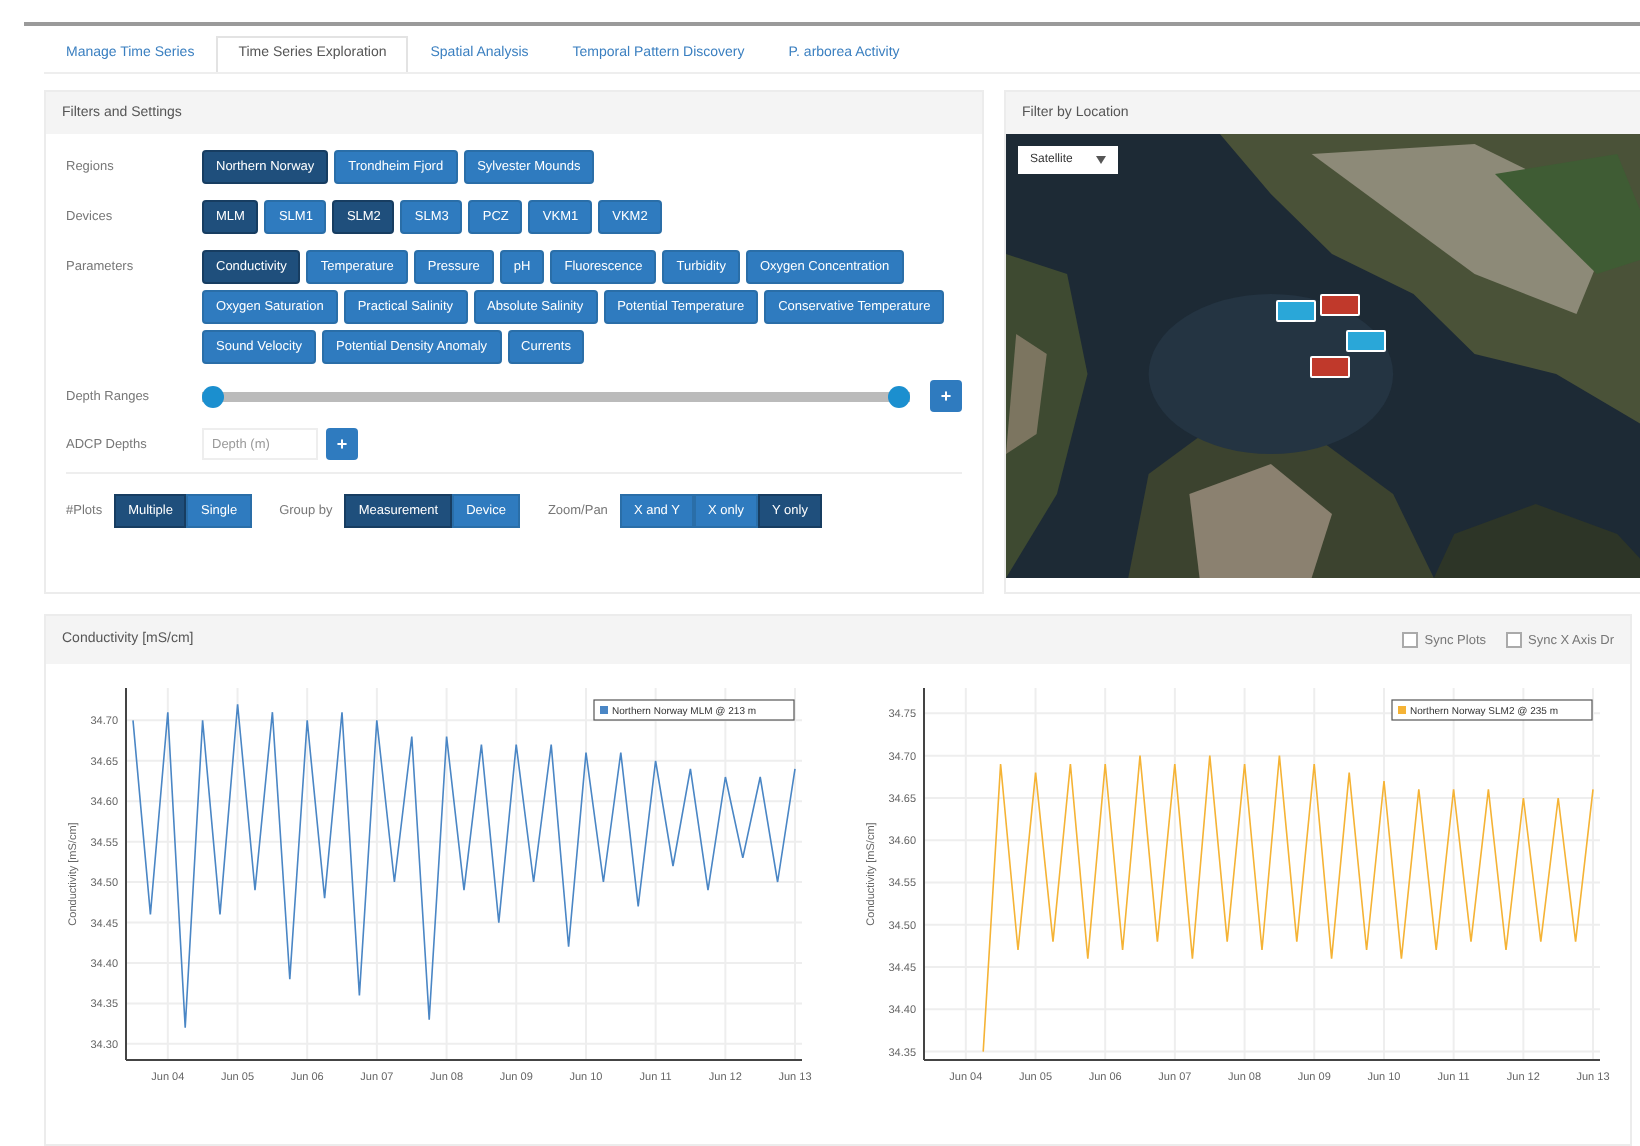  I want to click on caret-icon, so click(1101, 160).